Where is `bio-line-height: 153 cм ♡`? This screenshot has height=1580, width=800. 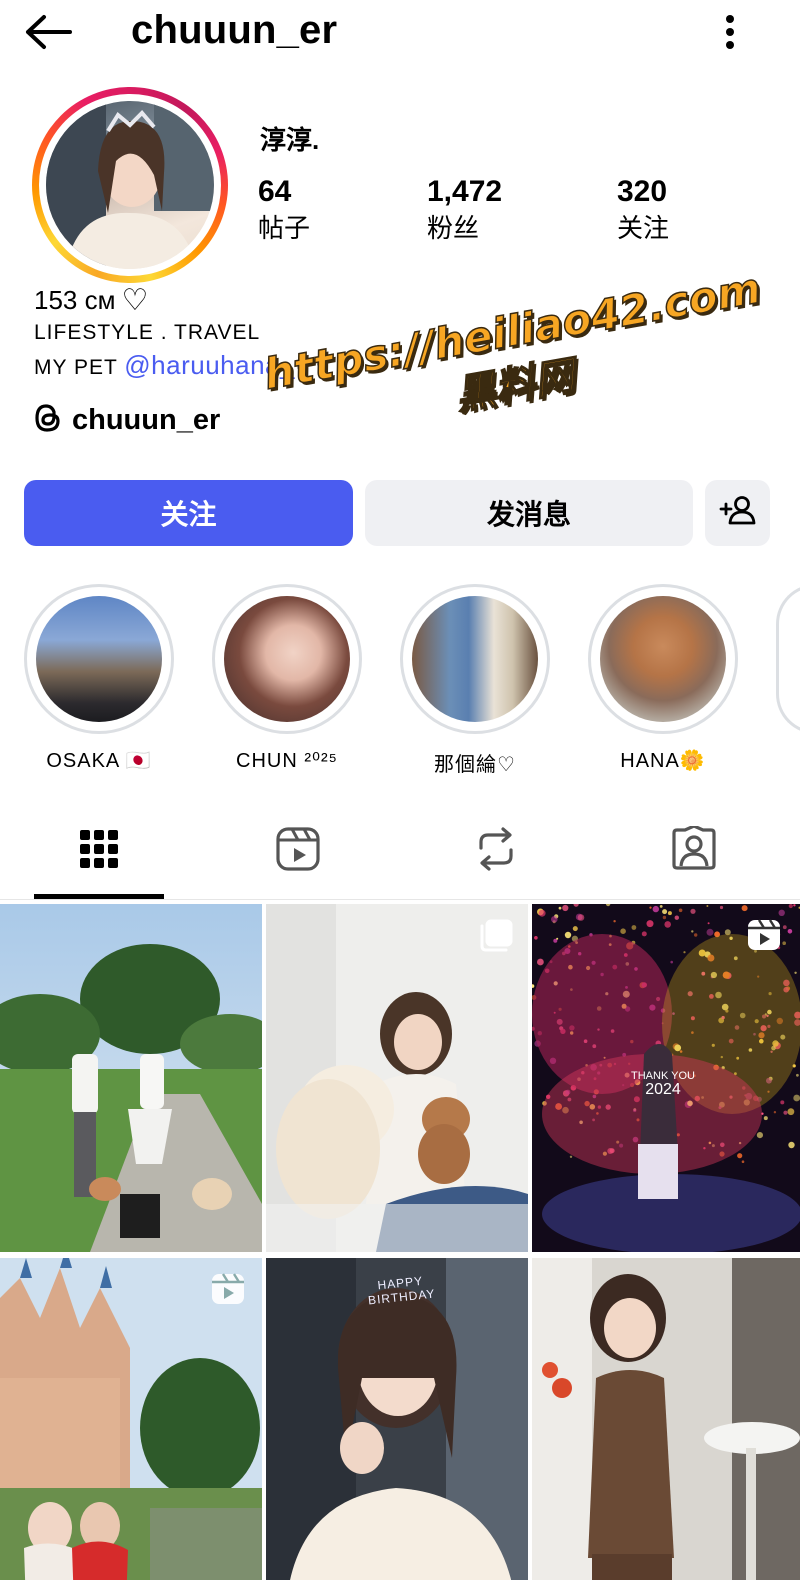 bio-line-height: 153 cм ♡ is located at coordinates (91, 300).